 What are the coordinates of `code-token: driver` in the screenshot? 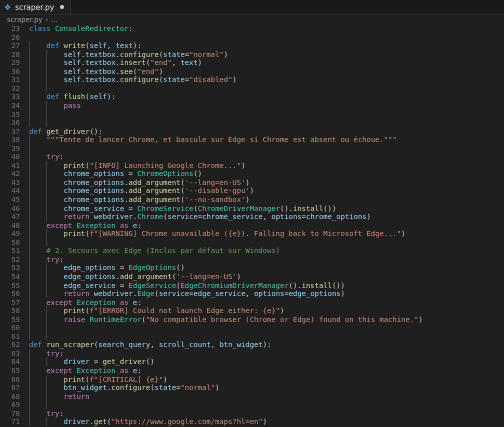 It's located at (76, 422).